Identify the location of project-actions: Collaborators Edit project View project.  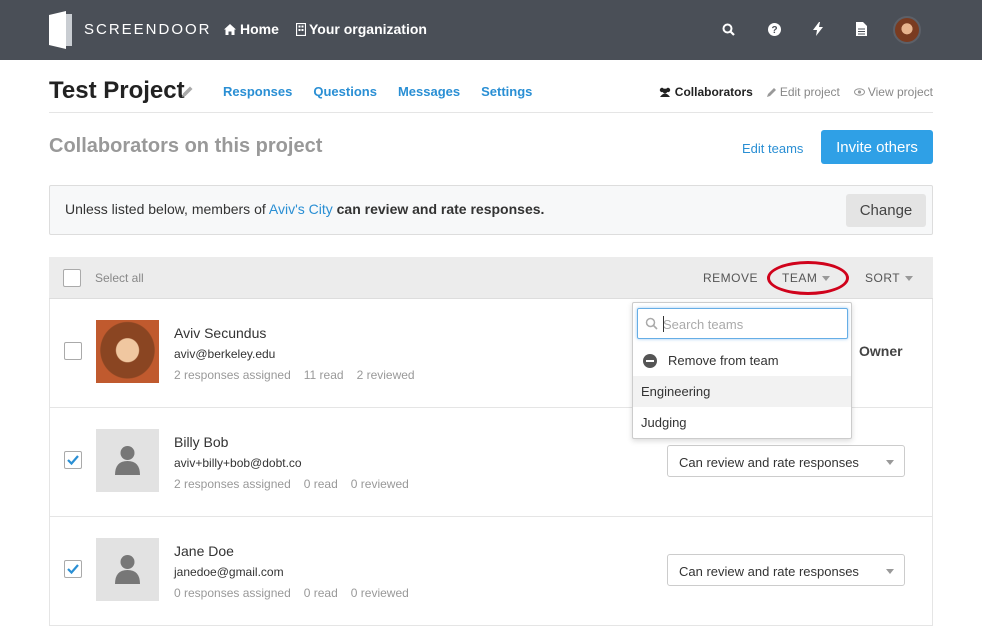
(795, 92).